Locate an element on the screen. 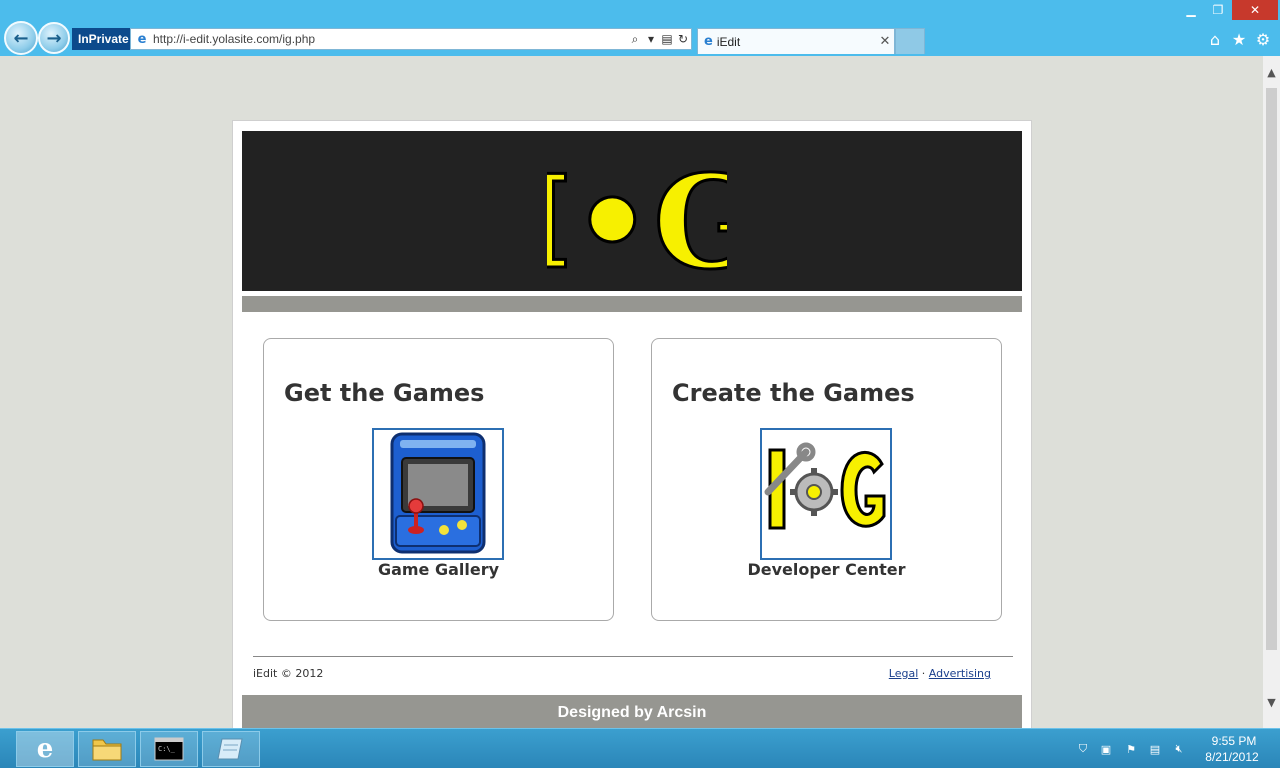  create-games-card: Create the Games Developer Center is located at coordinates (826, 479).